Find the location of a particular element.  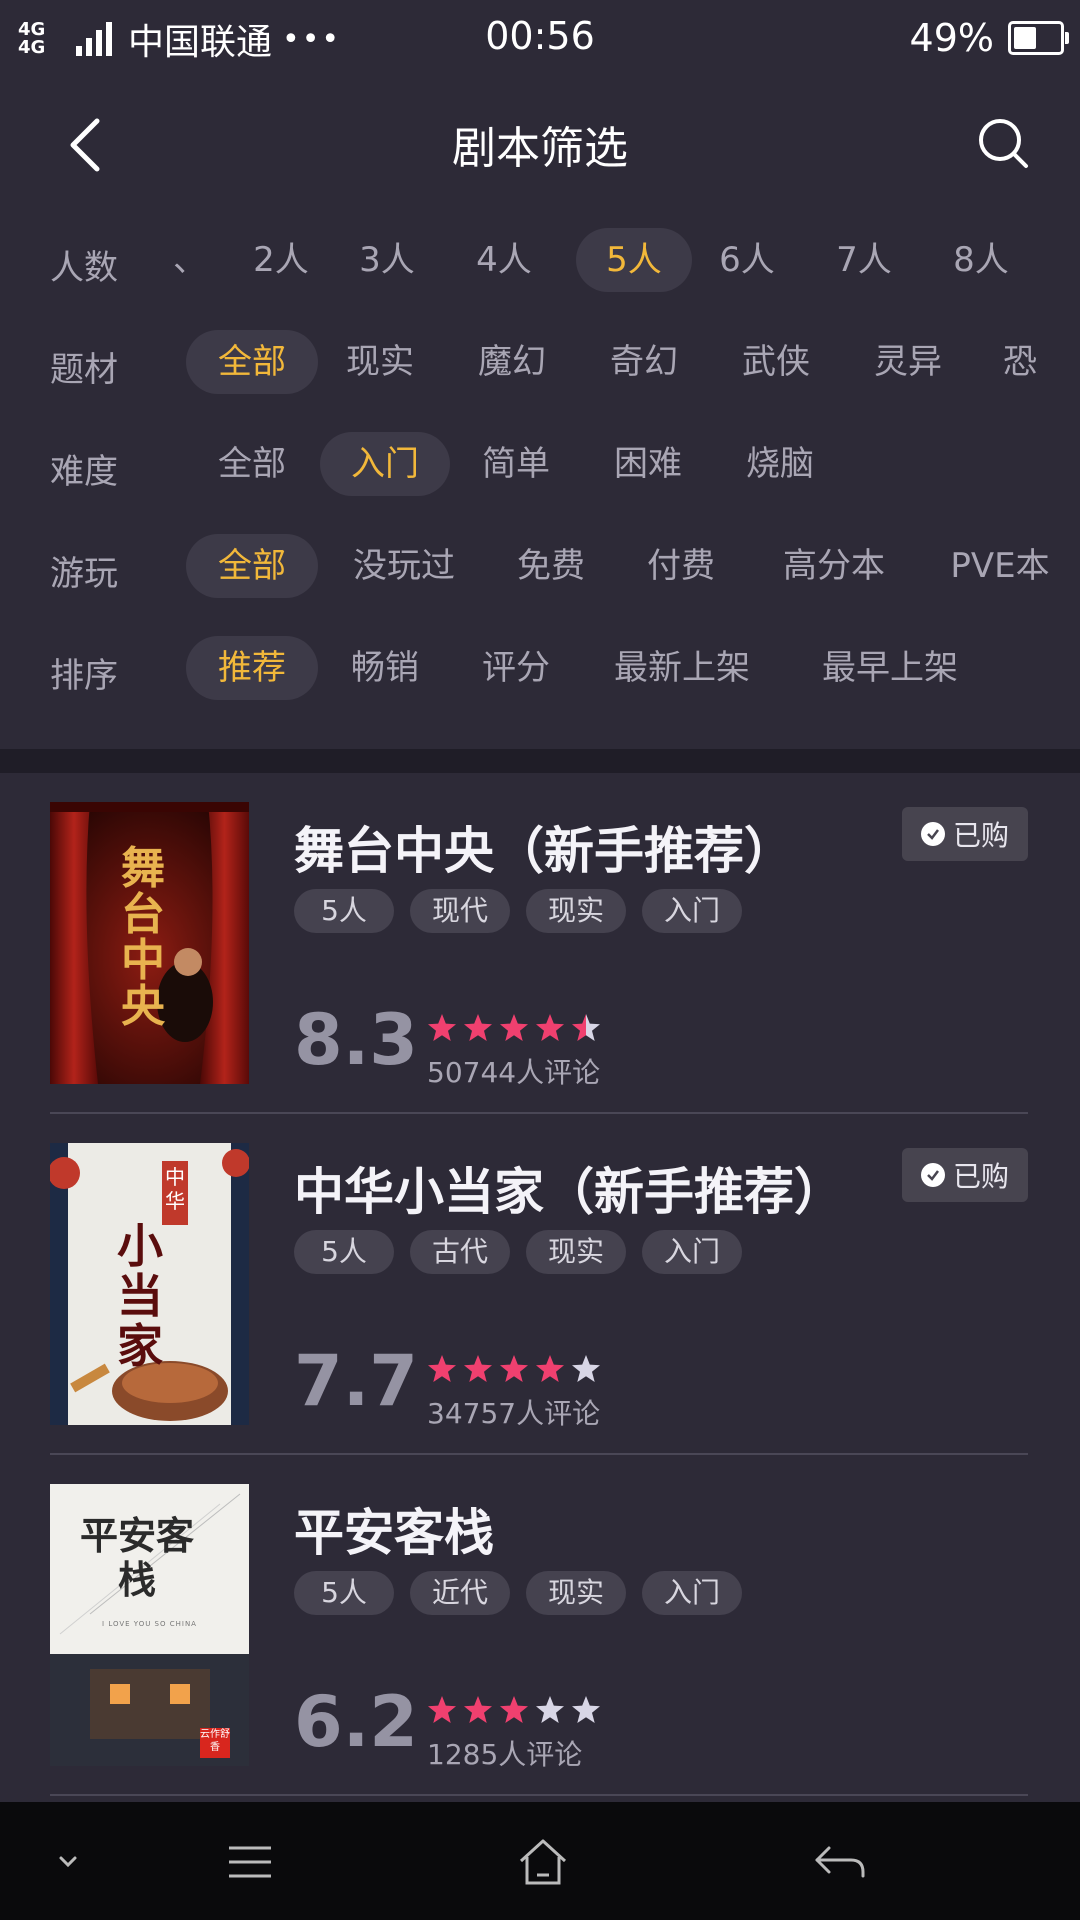

filter-row: 题材 全部 现实 魔幻 奇幻 武侠 灵异恐 is located at coordinates (540, 363).